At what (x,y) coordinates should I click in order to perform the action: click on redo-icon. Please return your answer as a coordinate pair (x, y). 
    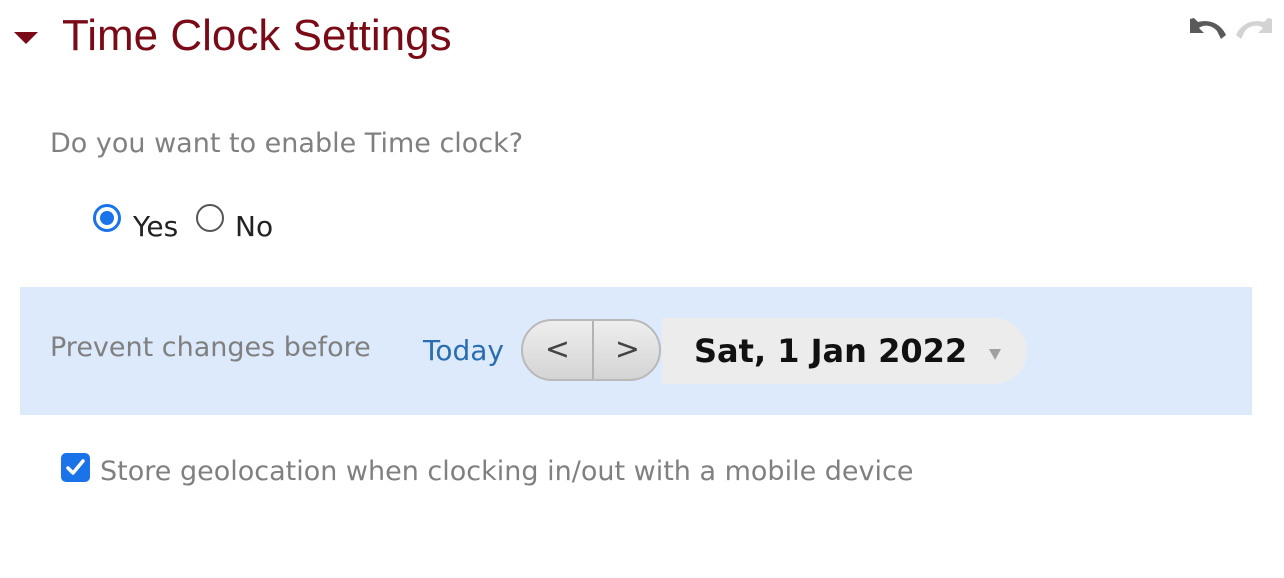
    Looking at the image, I should click on (1256, 29).